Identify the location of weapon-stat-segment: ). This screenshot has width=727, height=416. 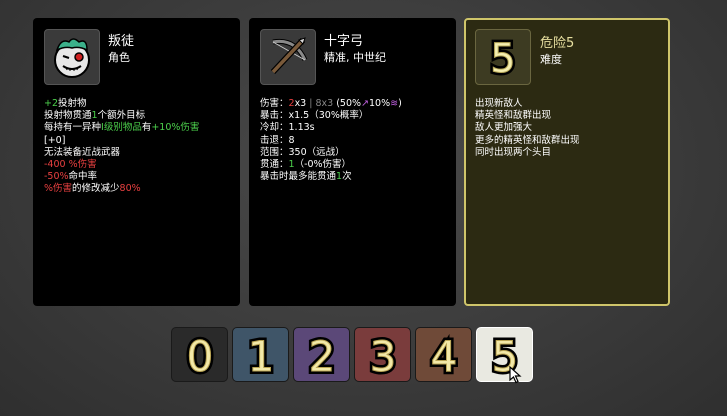
(400, 103).